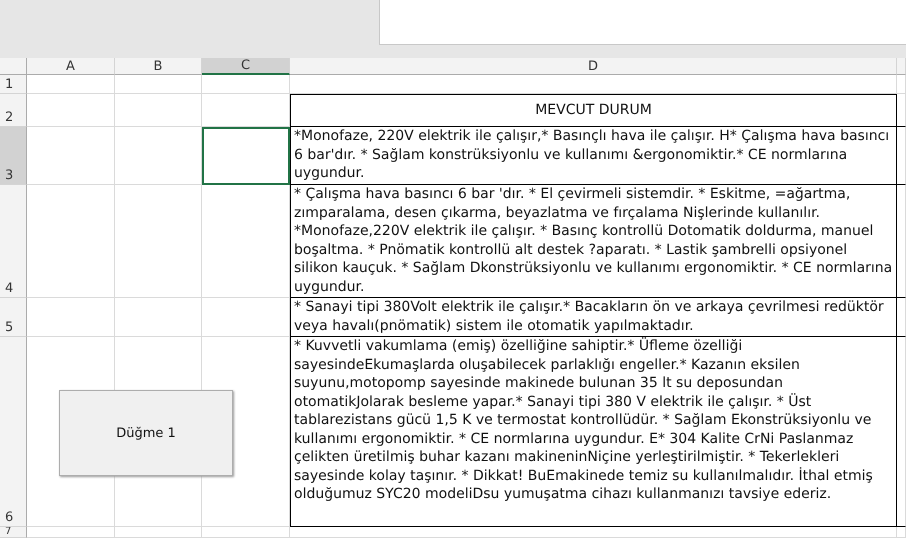 The height and width of the screenshot is (538, 906). I want to click on row-header: 2, so click(13, 110).